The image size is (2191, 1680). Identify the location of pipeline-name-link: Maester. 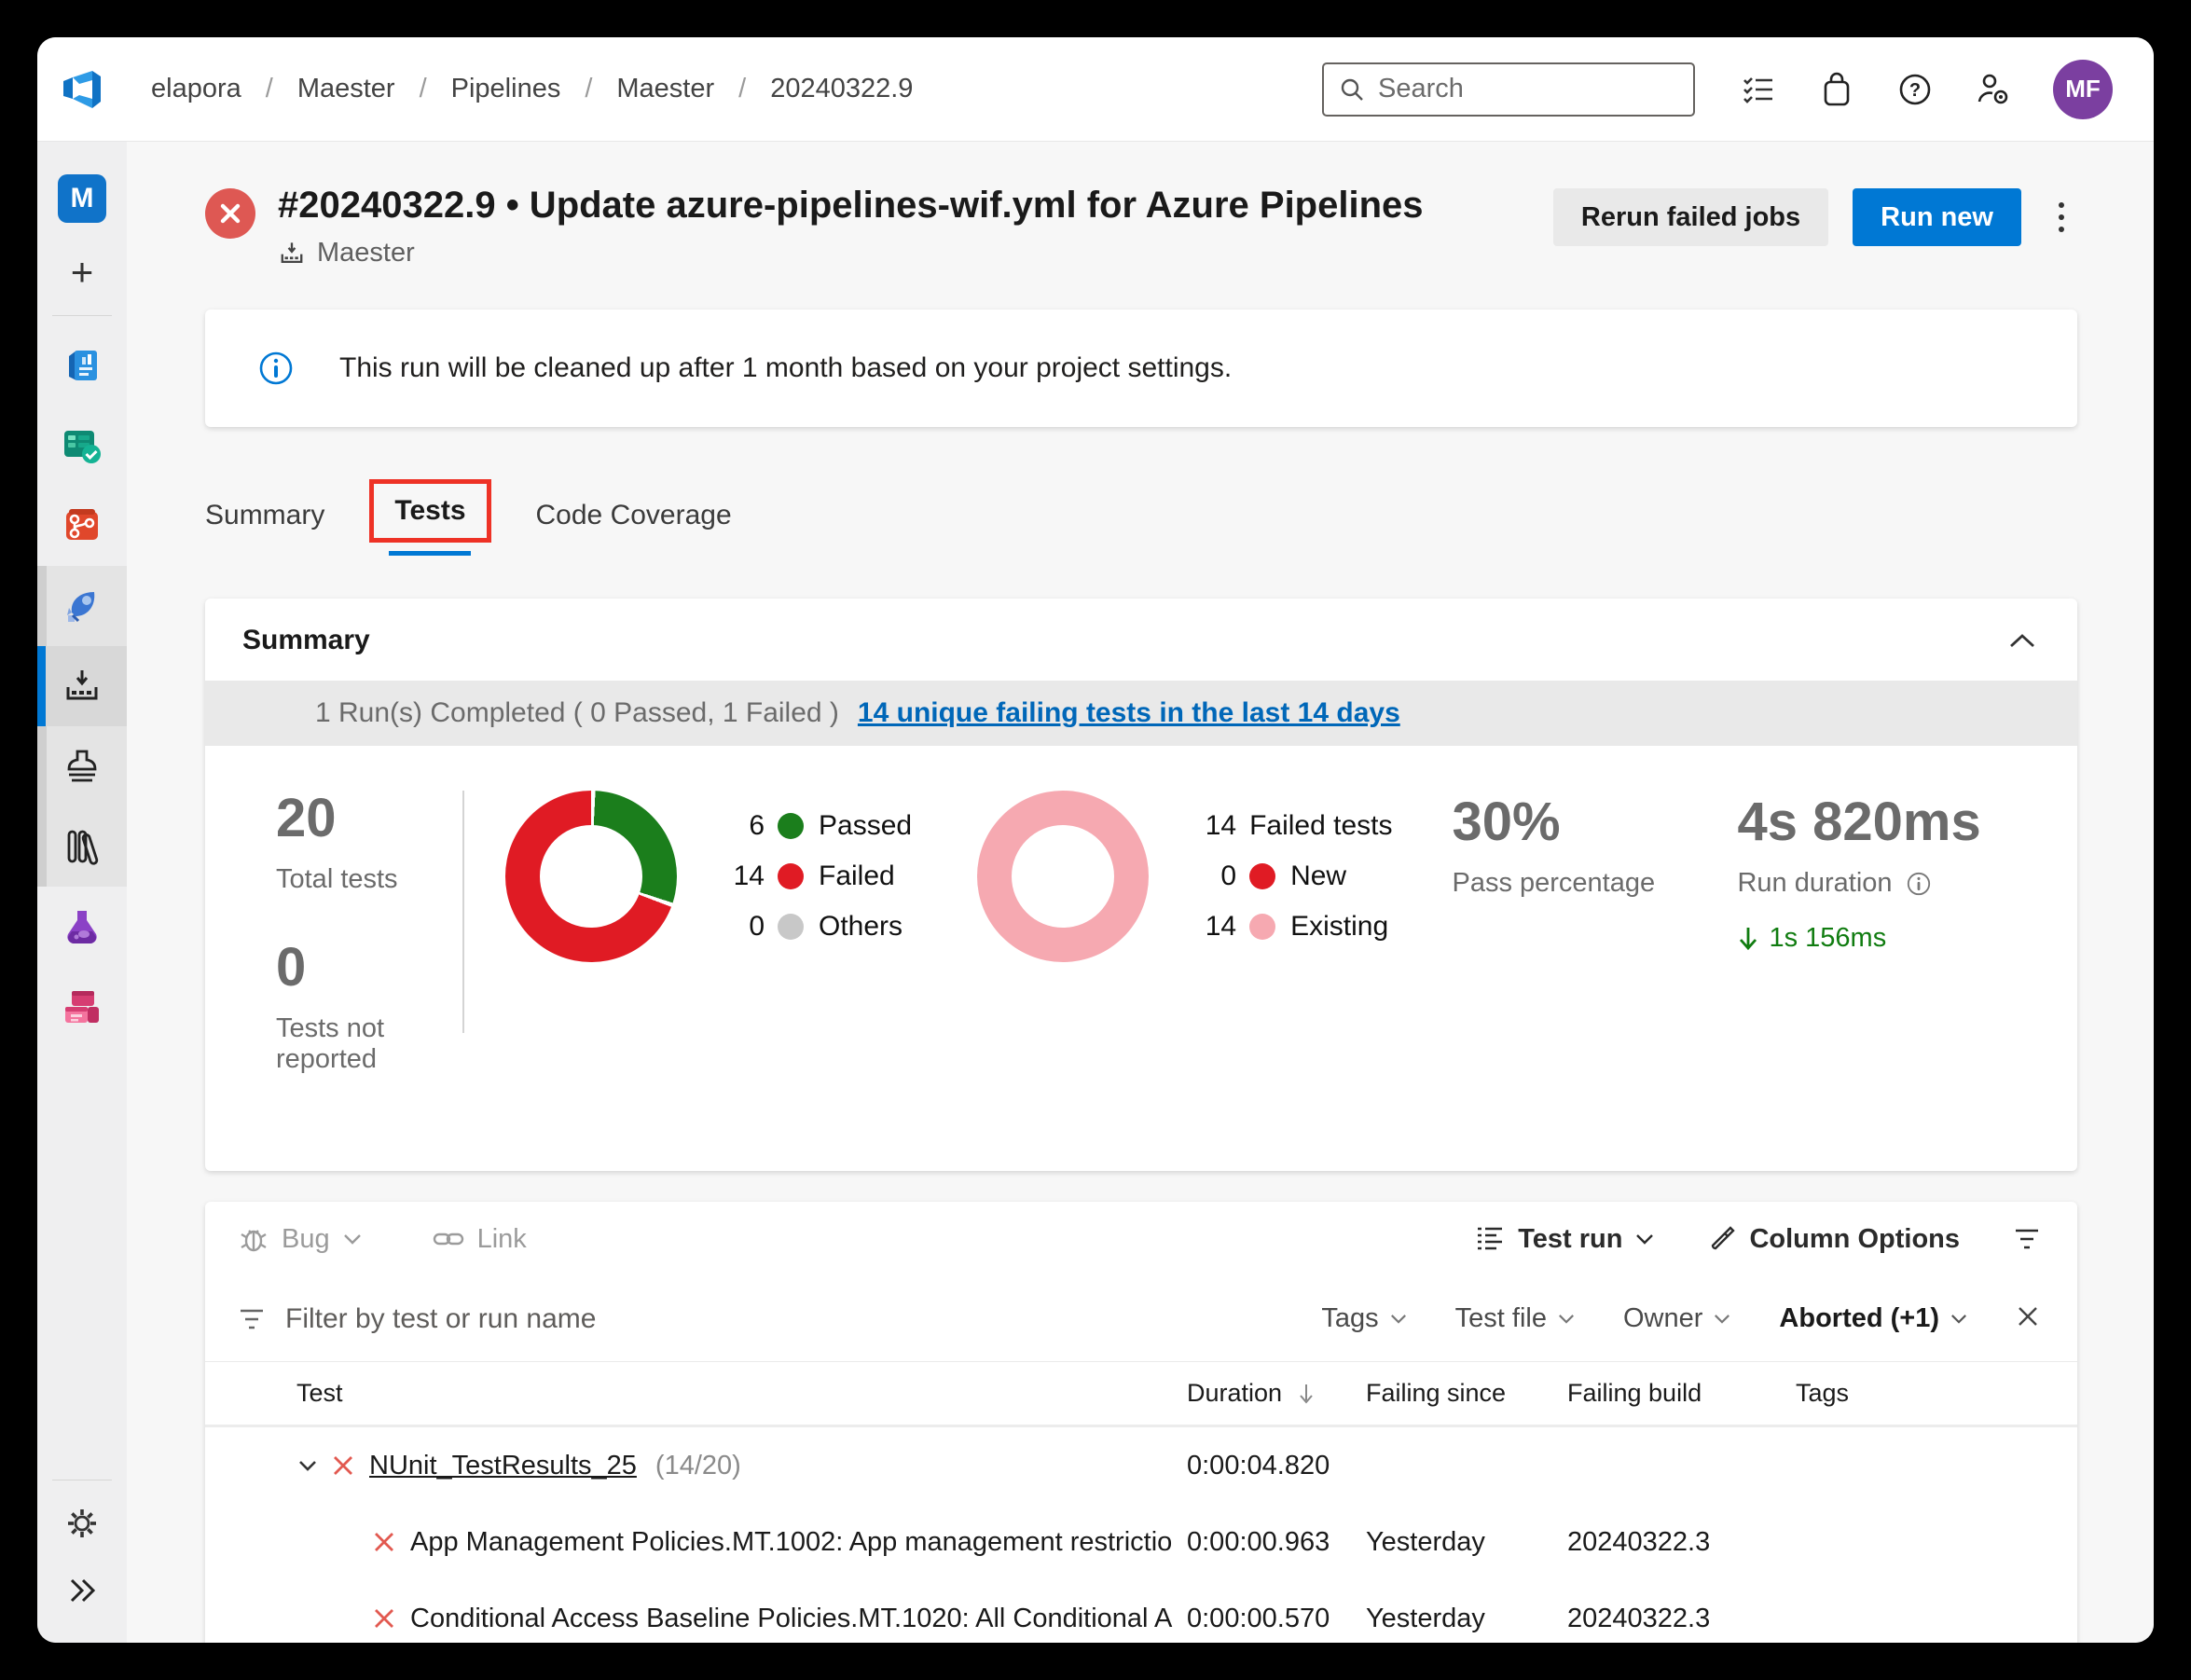
(366, 254).